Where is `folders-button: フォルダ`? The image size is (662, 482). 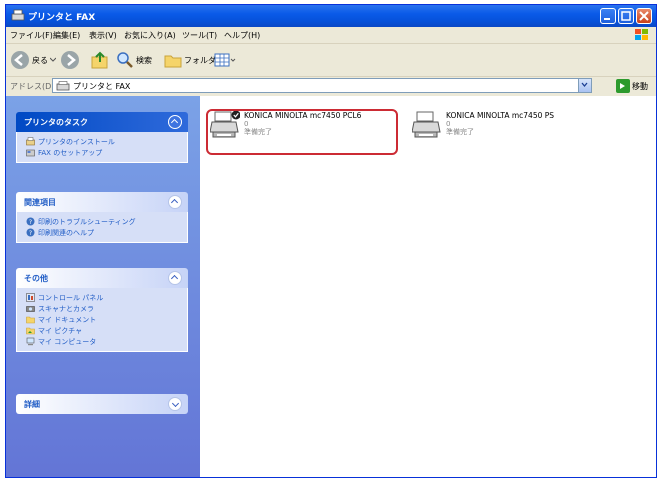 folders-button: フォルダ is located at coordinates (190, 60).